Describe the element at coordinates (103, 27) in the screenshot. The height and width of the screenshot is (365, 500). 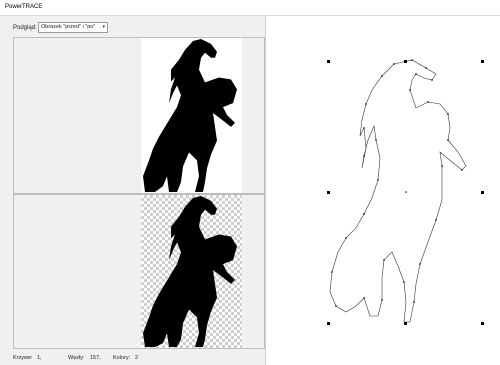
I see `chevron-down-icon: ▾` at that location.